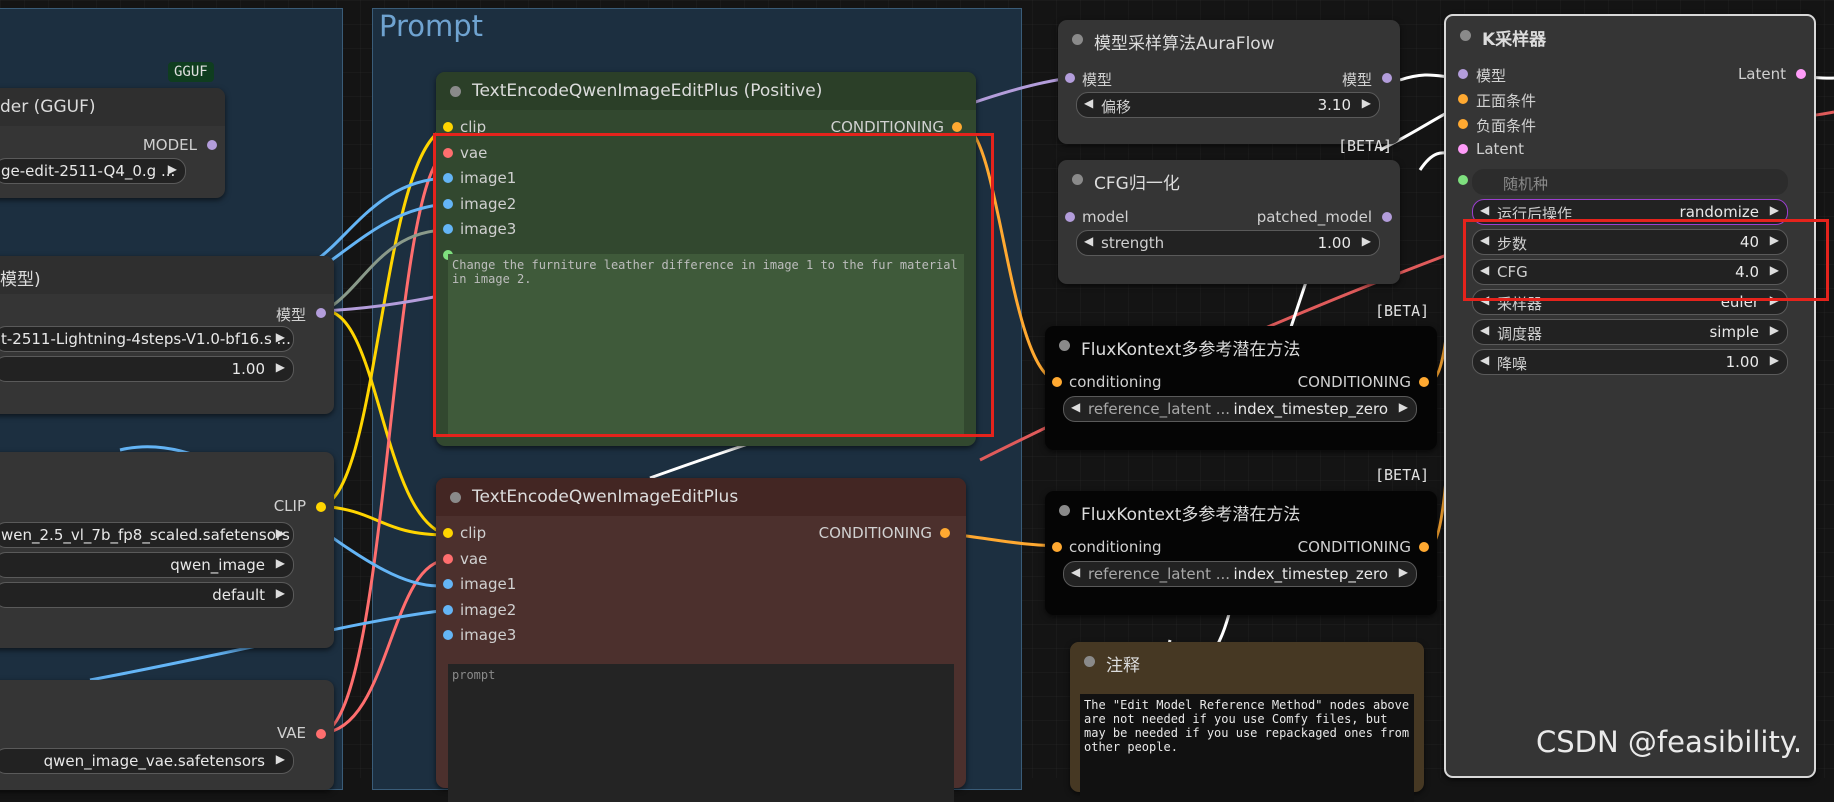 The image size is (1834, 802). Describe the element at coordinates (1506, 126) in the screenshot. I see `input-negative-label: 负面条件` at that location.